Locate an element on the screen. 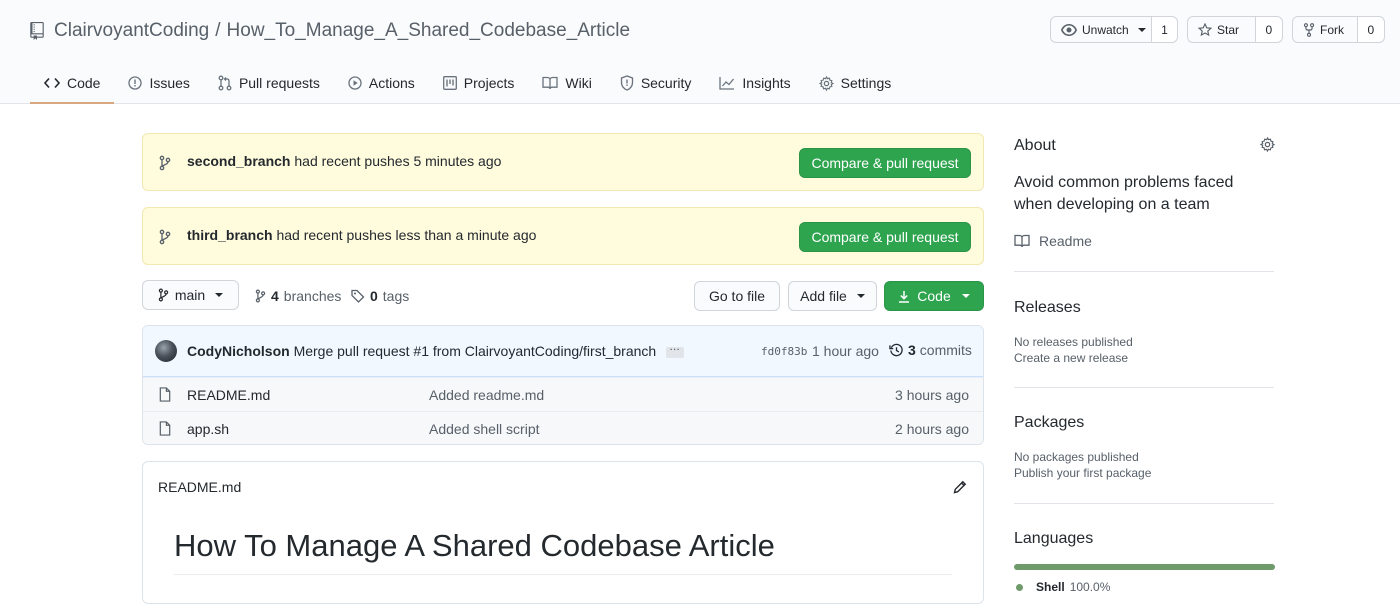 The width and height of the screenshot is (1400, 607). tab-pull-requests-label: Pull requests is located at coordinates (279, 83).